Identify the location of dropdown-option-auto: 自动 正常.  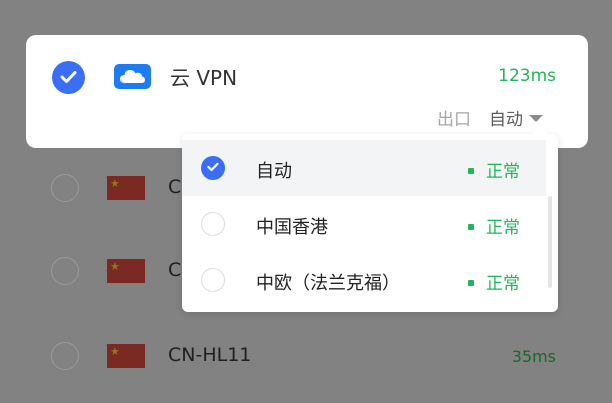
(364, 168).